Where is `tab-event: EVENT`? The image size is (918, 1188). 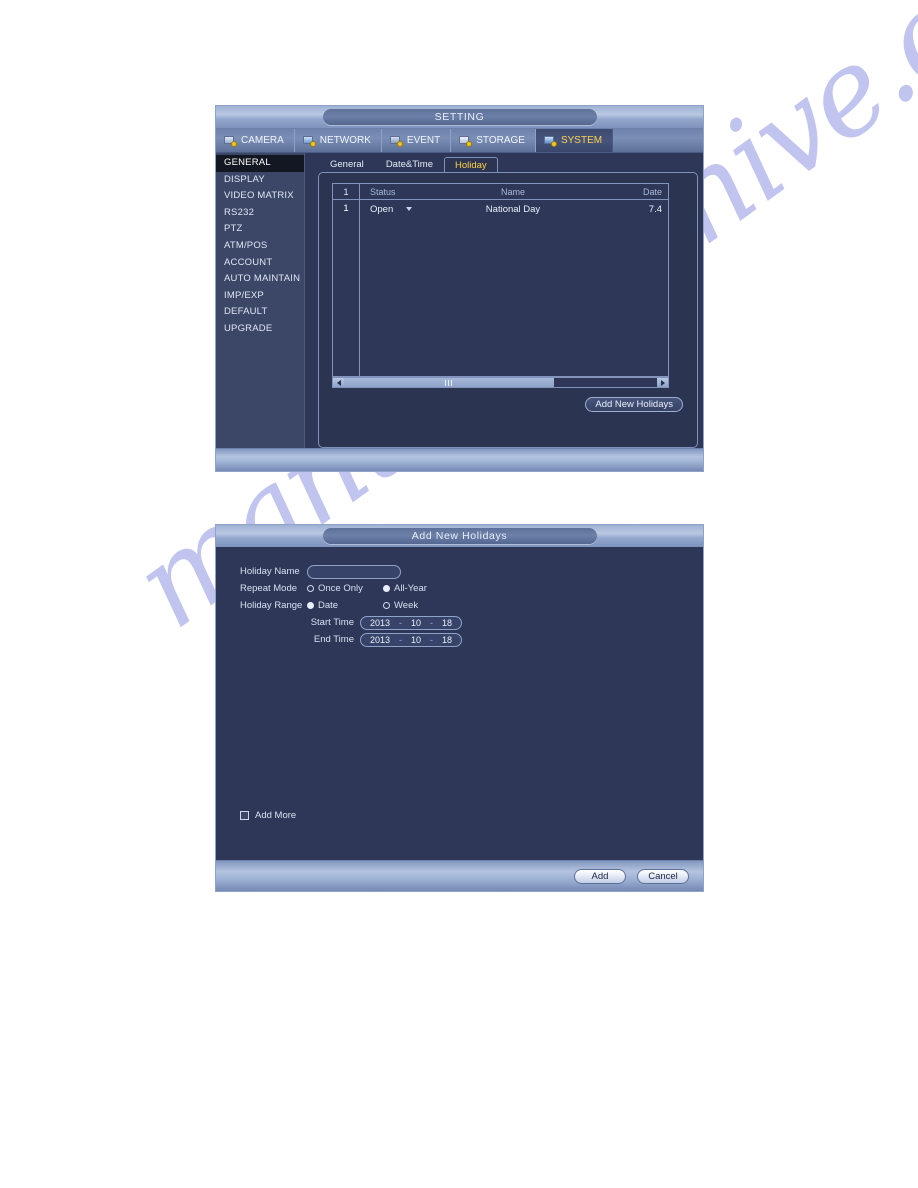
tab-event: EVENT is located at coordinates (417, 140).